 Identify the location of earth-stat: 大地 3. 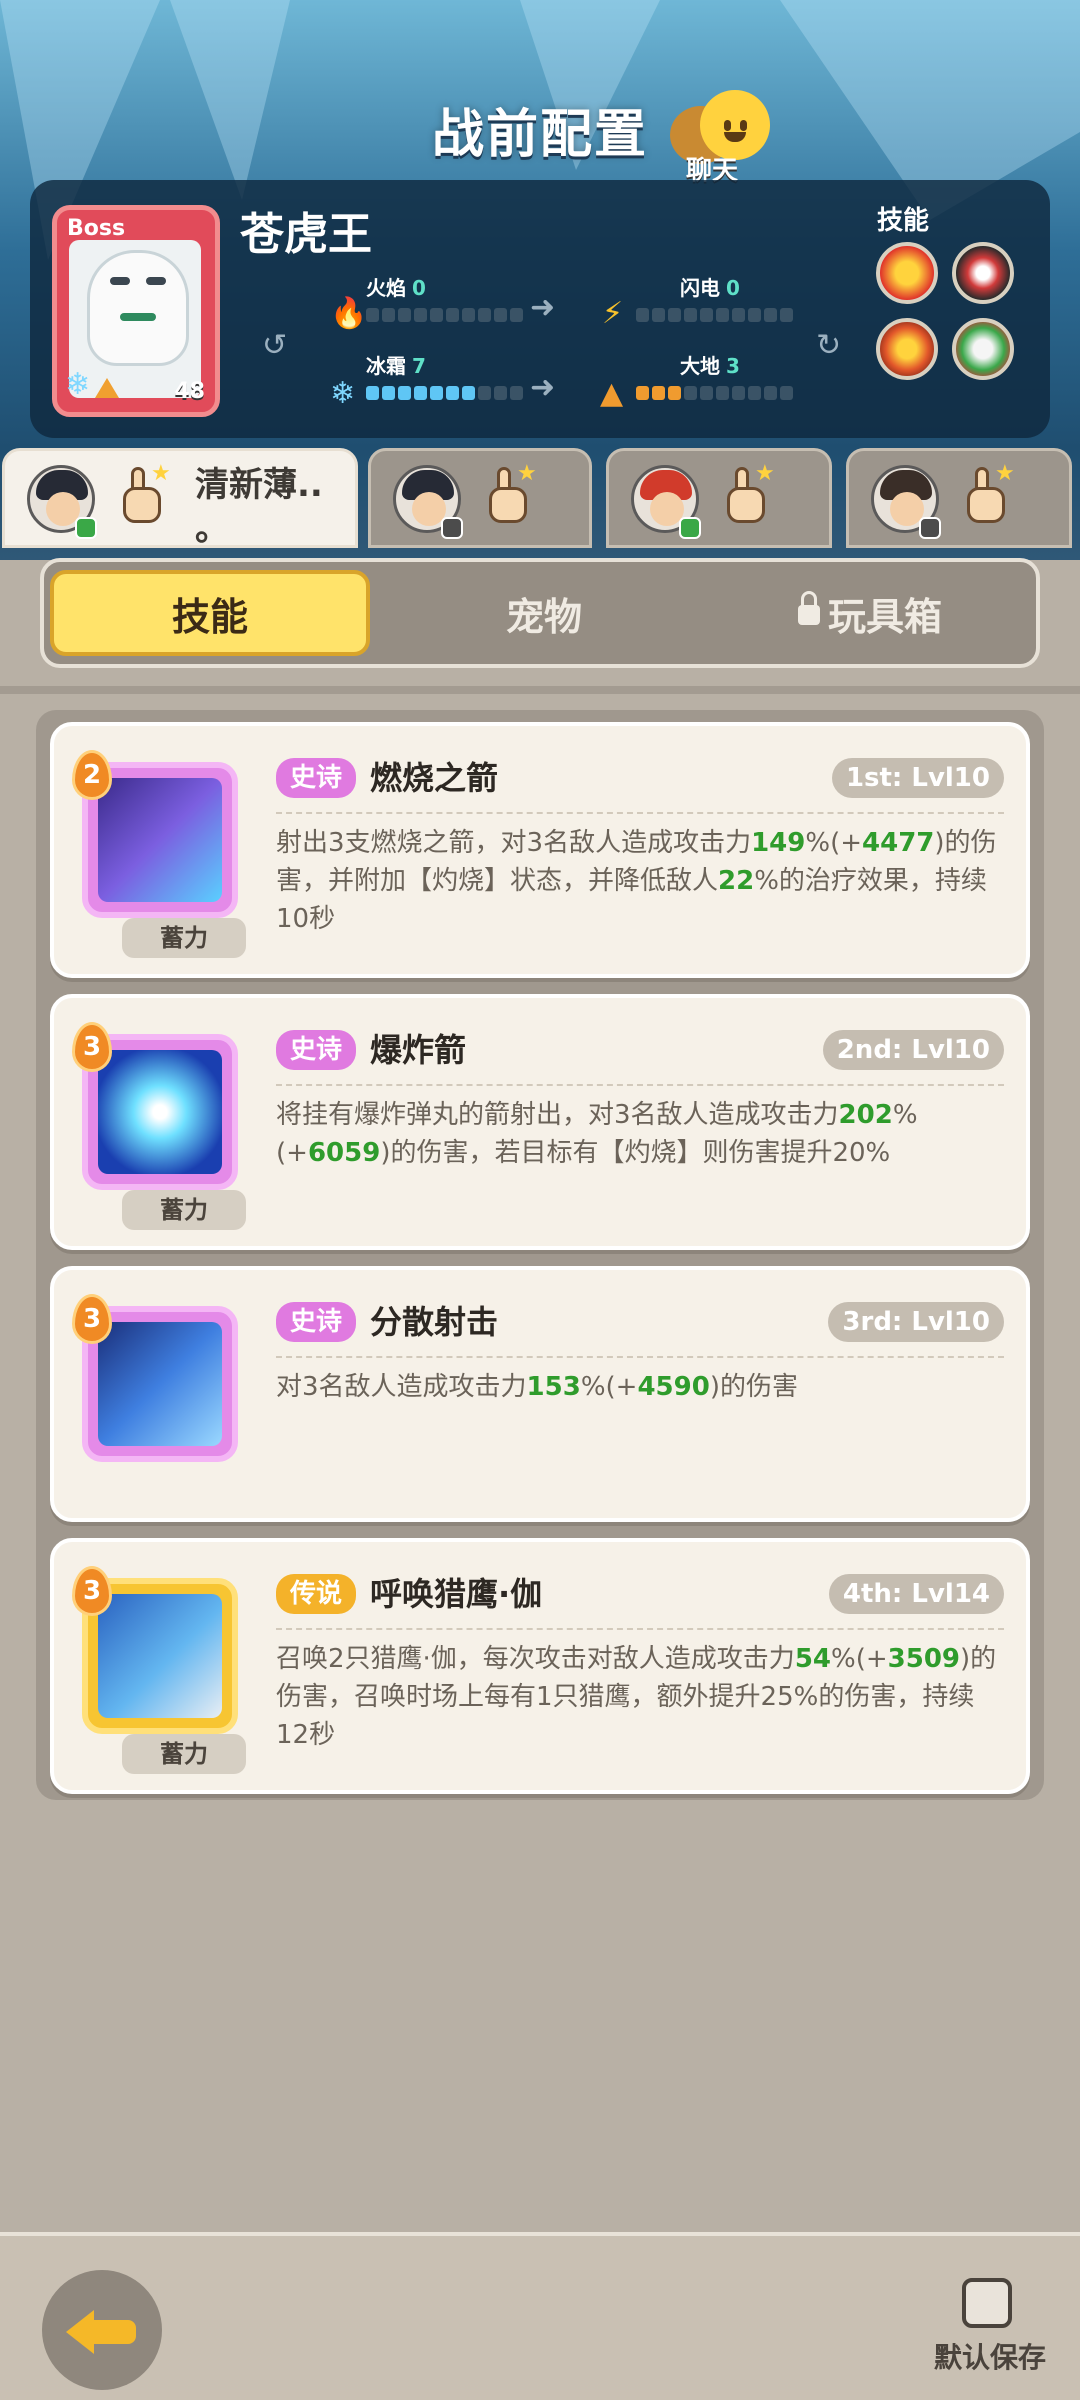
(710, 366).